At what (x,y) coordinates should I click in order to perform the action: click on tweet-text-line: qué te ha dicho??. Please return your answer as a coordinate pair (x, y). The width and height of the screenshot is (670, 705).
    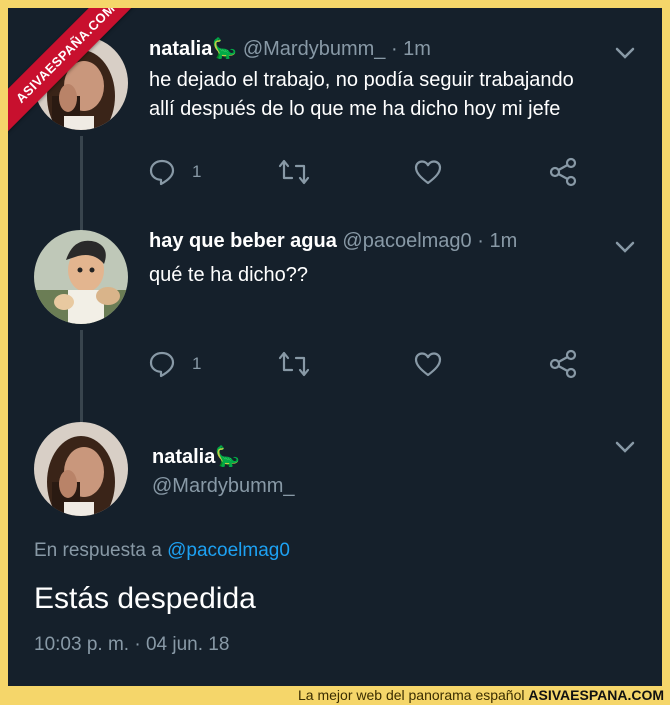
    Looking at the image, I should click on (229, 275).